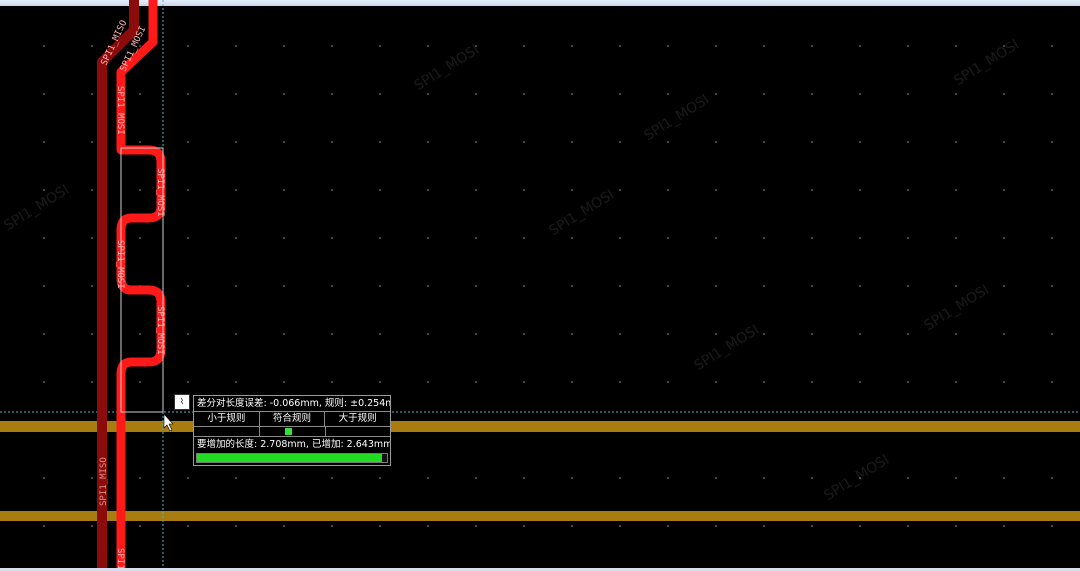  What do you see at coordinates (160, 330) in the screenshot?
I see `net-label-serp-3: SPI1_MOSI` at bounding box center [160, 330].